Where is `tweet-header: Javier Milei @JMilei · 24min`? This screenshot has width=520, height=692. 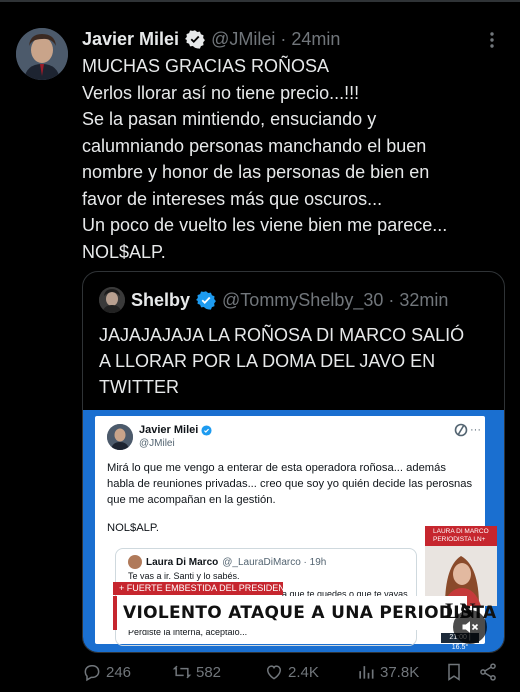 tweet-header: Javier Milei @JMilei · 24min is located at coordinates (211, 39).